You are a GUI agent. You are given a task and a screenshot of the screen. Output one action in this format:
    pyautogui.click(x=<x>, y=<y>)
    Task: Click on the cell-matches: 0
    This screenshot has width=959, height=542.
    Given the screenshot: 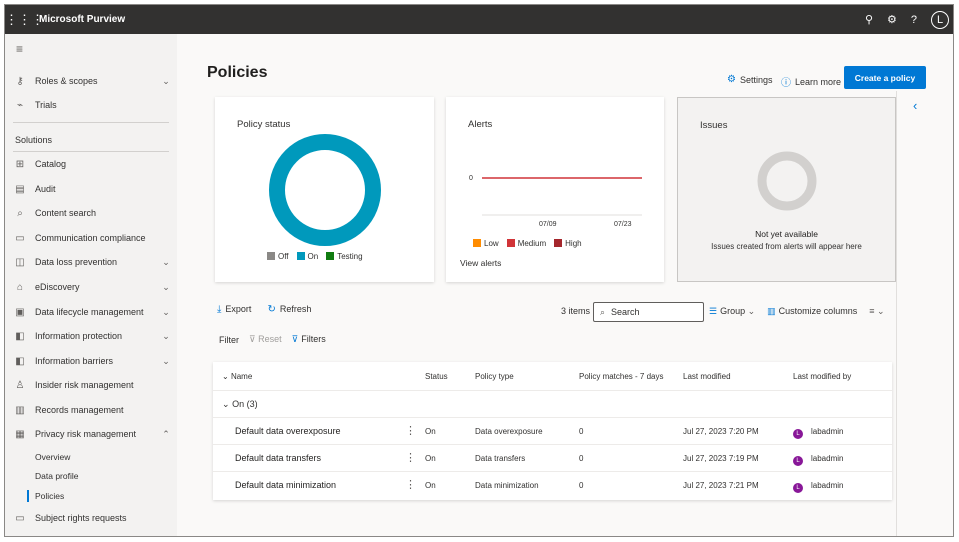 What is the action you would take?
    pyautogui.click(x=581, y=458)
    